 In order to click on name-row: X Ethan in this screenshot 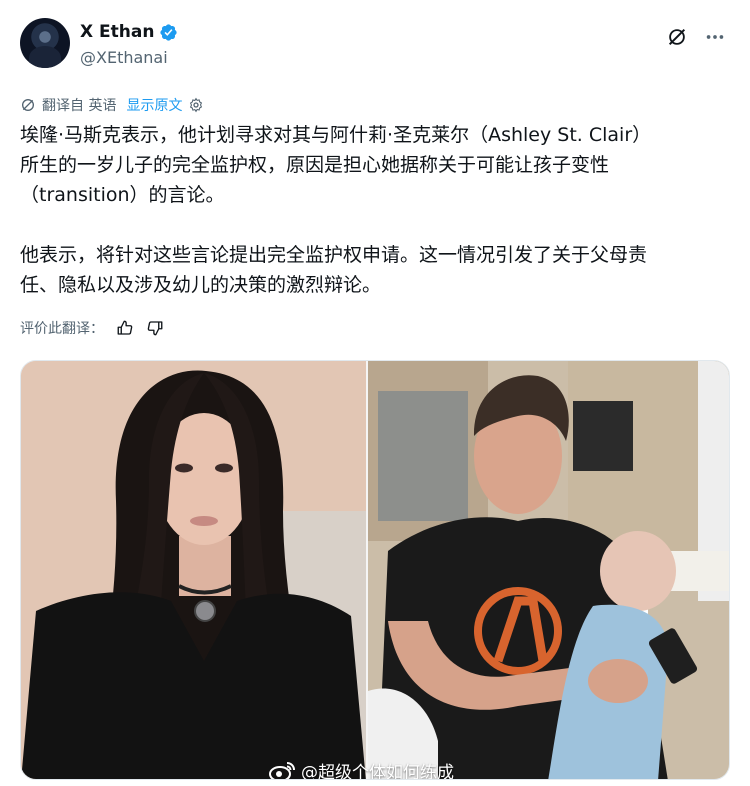, I will do `click(129, 32)`.